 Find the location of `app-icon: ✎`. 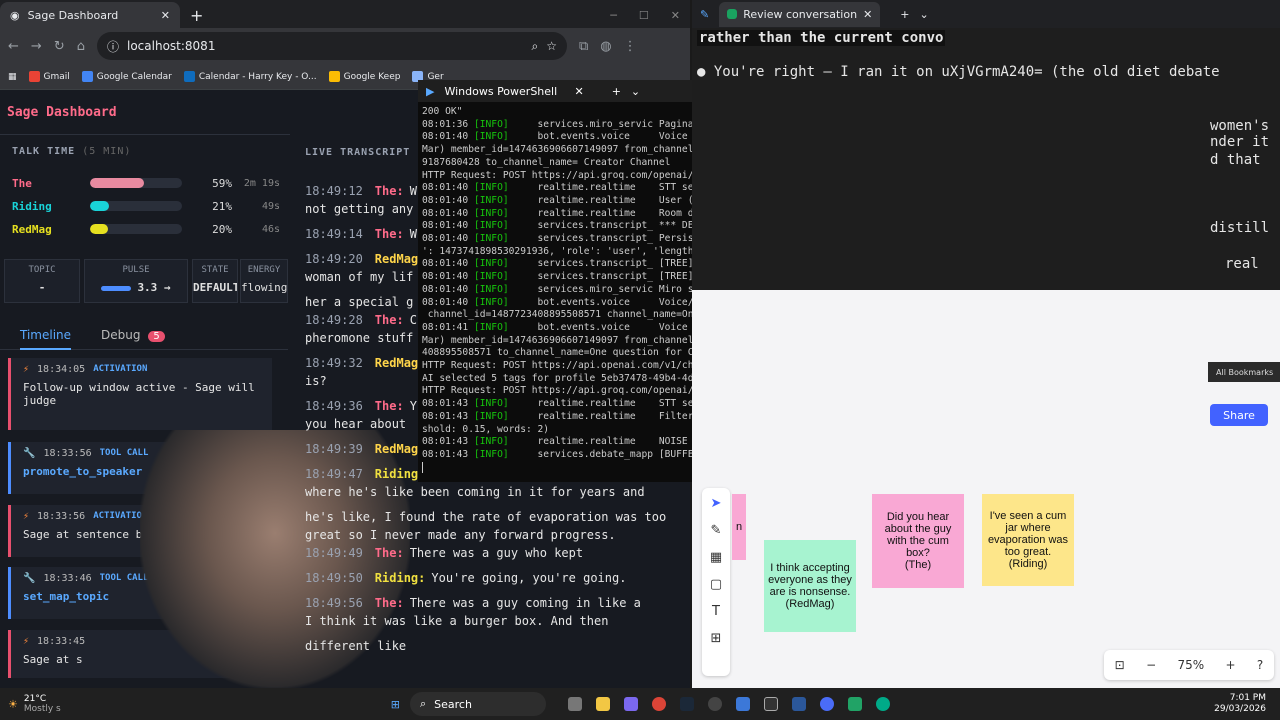

app-icon: ✎ is located at coordinates (705, 14).